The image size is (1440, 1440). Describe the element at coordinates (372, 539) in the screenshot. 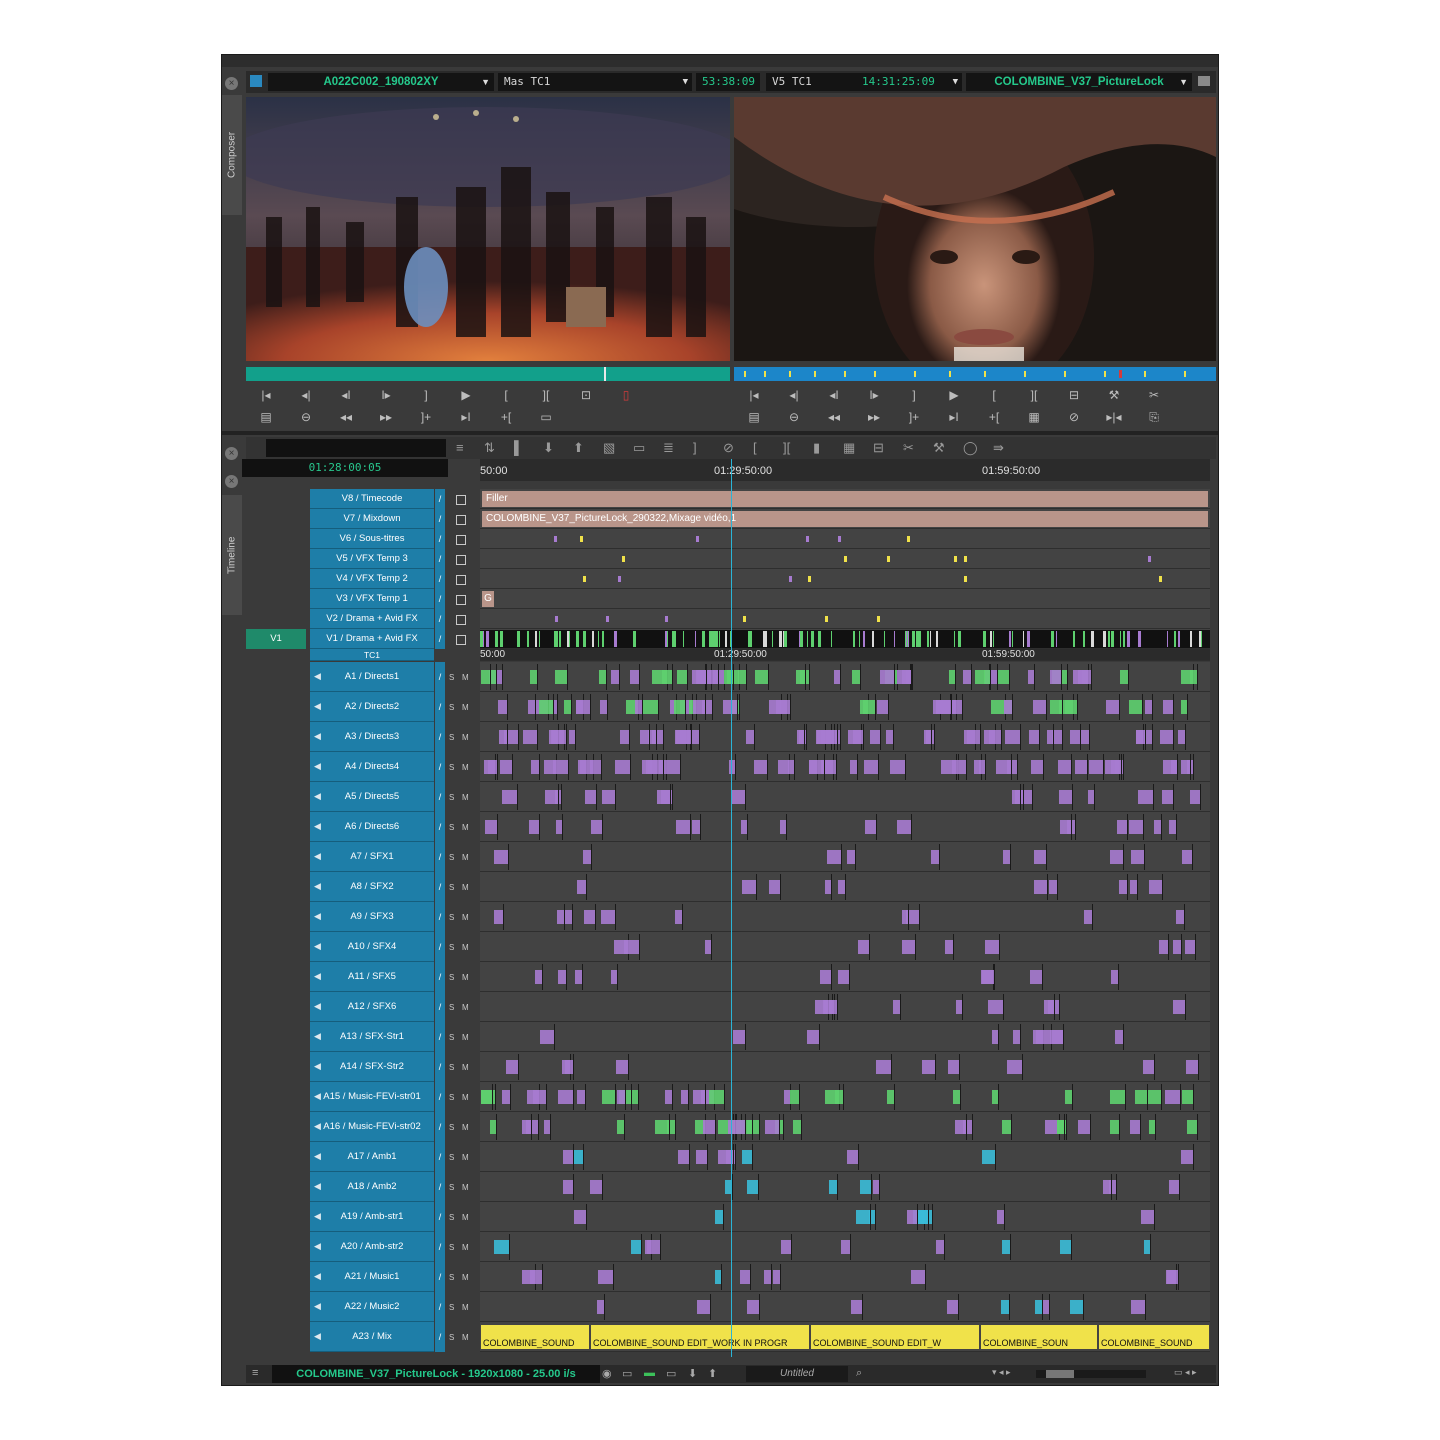

I see `track-label-v6: V6 / Sous-titres` at that location.